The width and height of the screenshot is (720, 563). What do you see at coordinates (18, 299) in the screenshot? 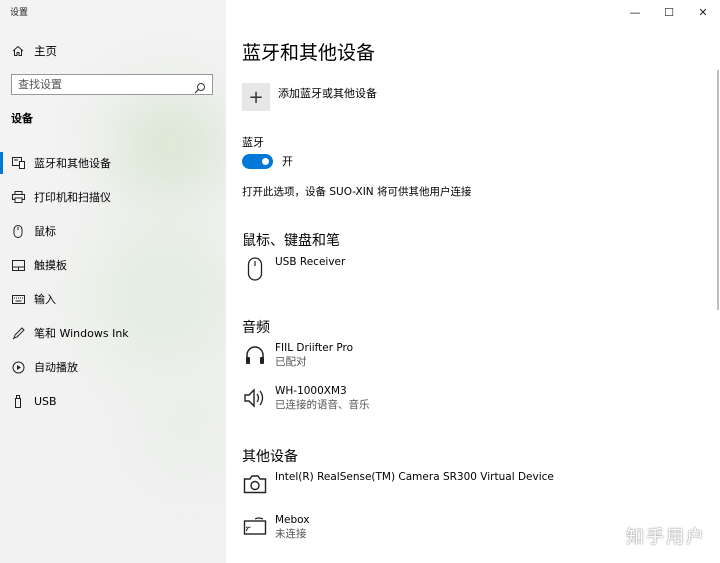
I see `keyboard-icon` at bounding box center [18, 299].